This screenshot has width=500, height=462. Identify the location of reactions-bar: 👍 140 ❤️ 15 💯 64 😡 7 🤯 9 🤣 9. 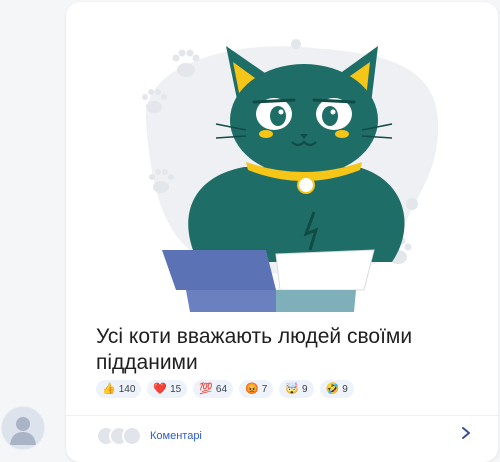
(225, 389).